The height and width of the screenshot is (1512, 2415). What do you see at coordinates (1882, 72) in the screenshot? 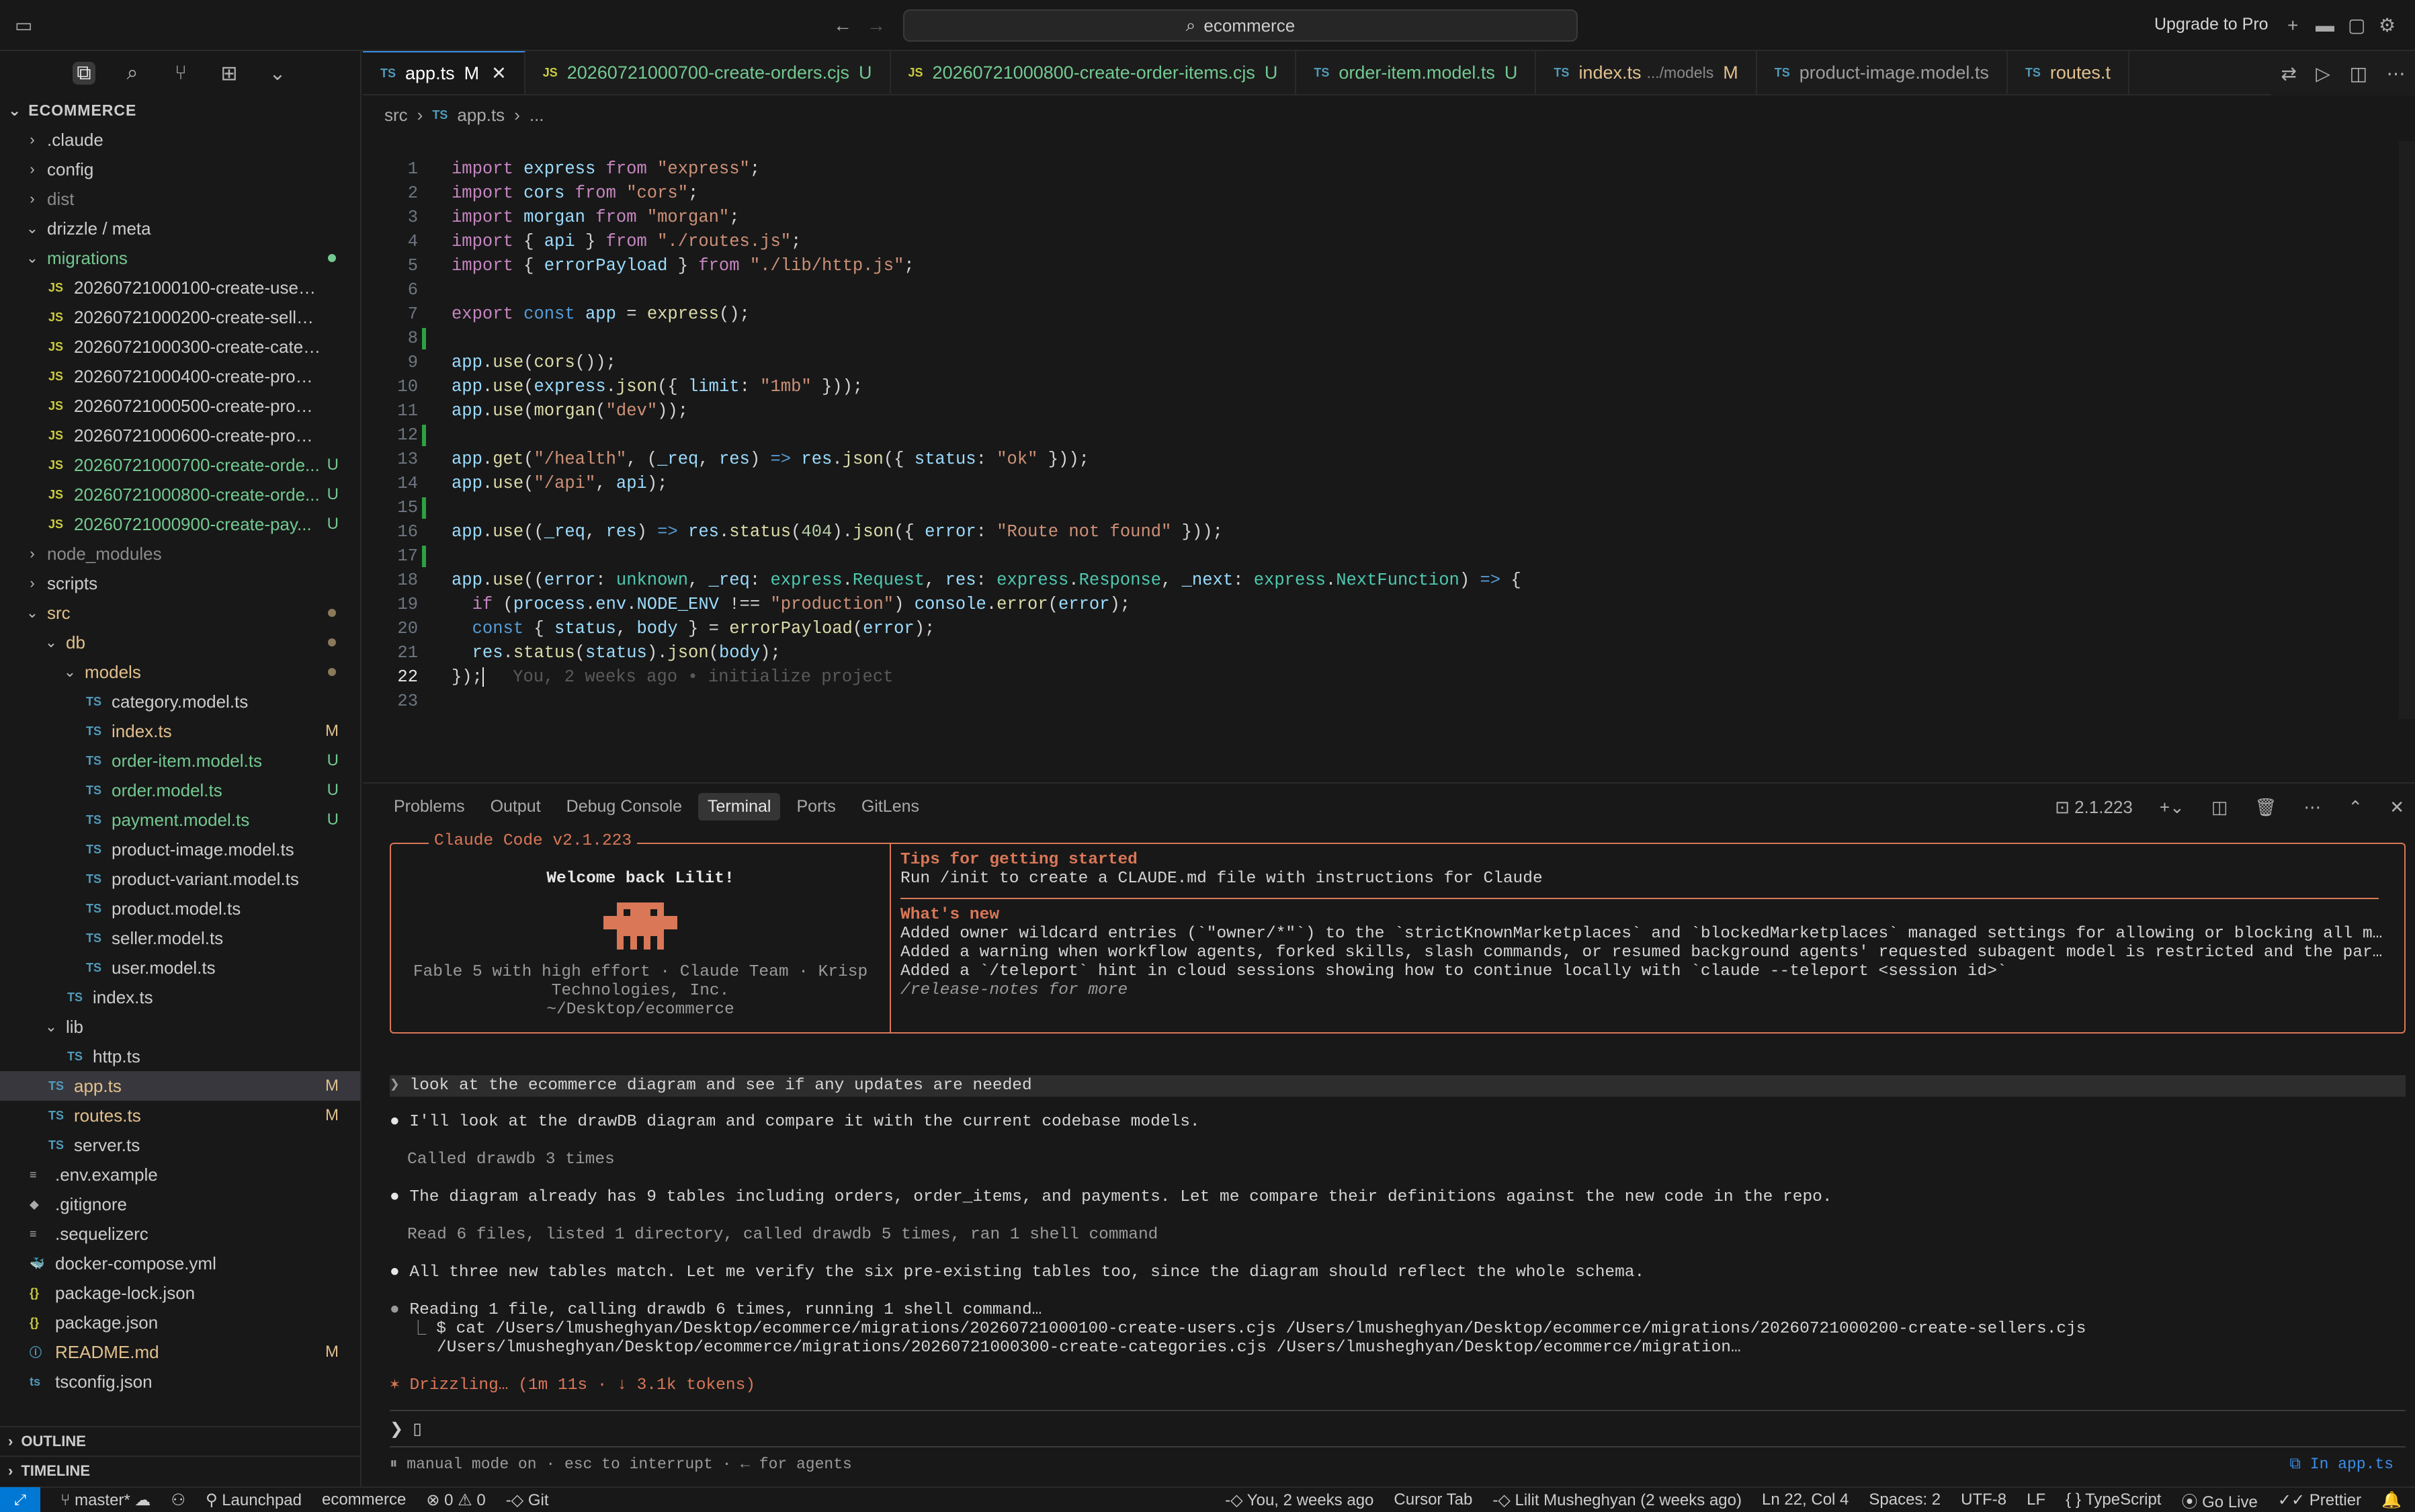
I see `editor-tab: TS product-image.model.ts` at bounding box center [1882, 72].